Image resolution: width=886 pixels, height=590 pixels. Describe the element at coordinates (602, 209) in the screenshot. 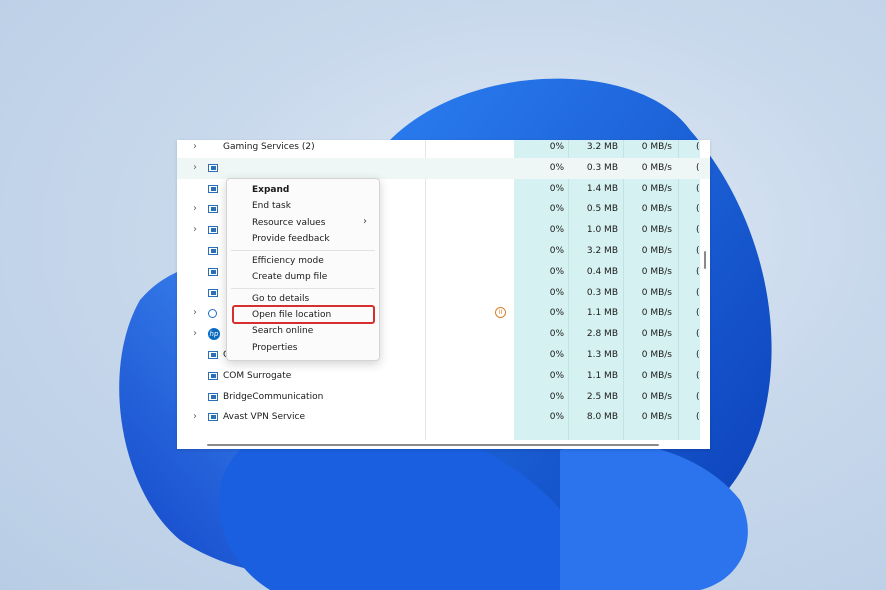

I see `memory-value: 0.5 MB` at that location.